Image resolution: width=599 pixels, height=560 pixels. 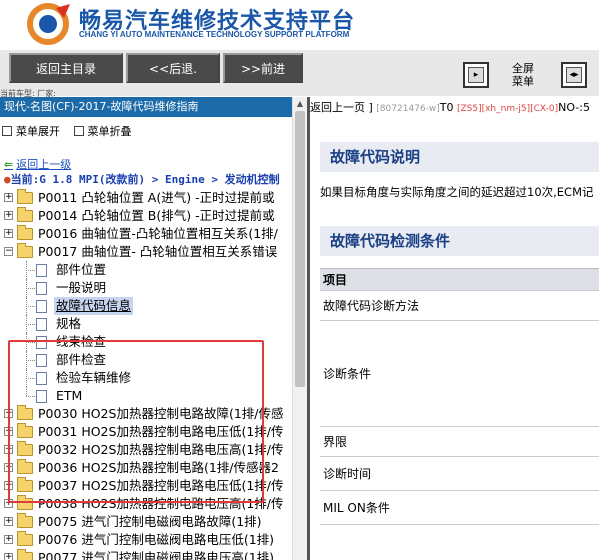 What do you see at coordinates (341, 107) in the screenshot?
I see `back-page-link: 返回上一页 ]` at bounding box center [341, 107].